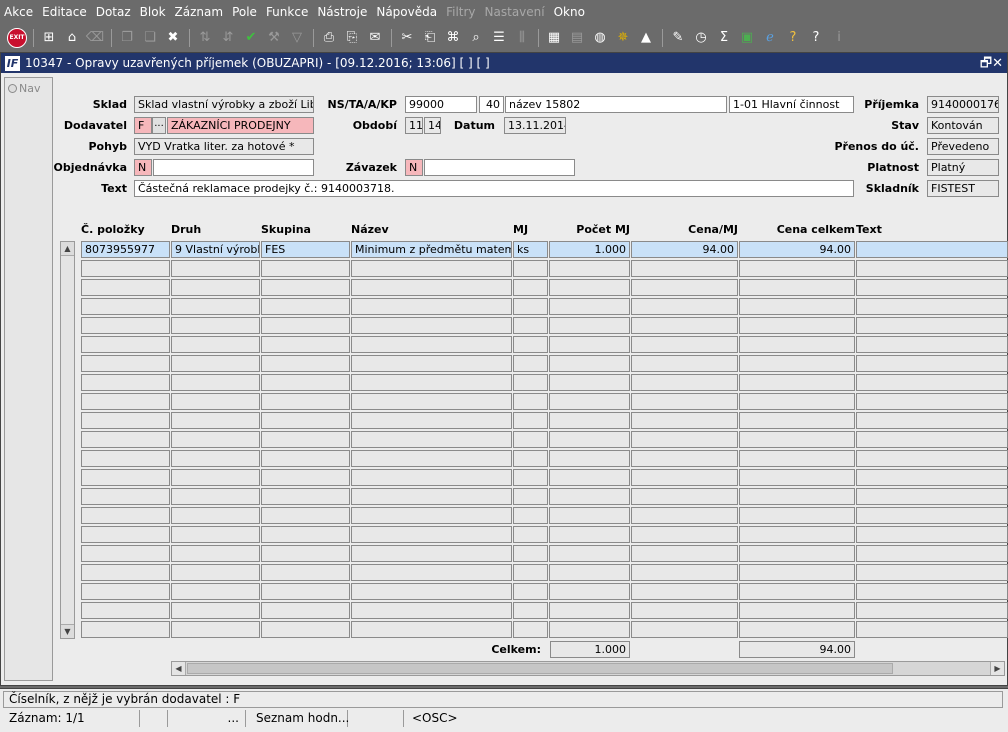 The width and height of the screenshot is (1008, 732). Describe the element at coordinates (173, 38) in the screenshot. I see `delete-record-icon: ✖` at that location.